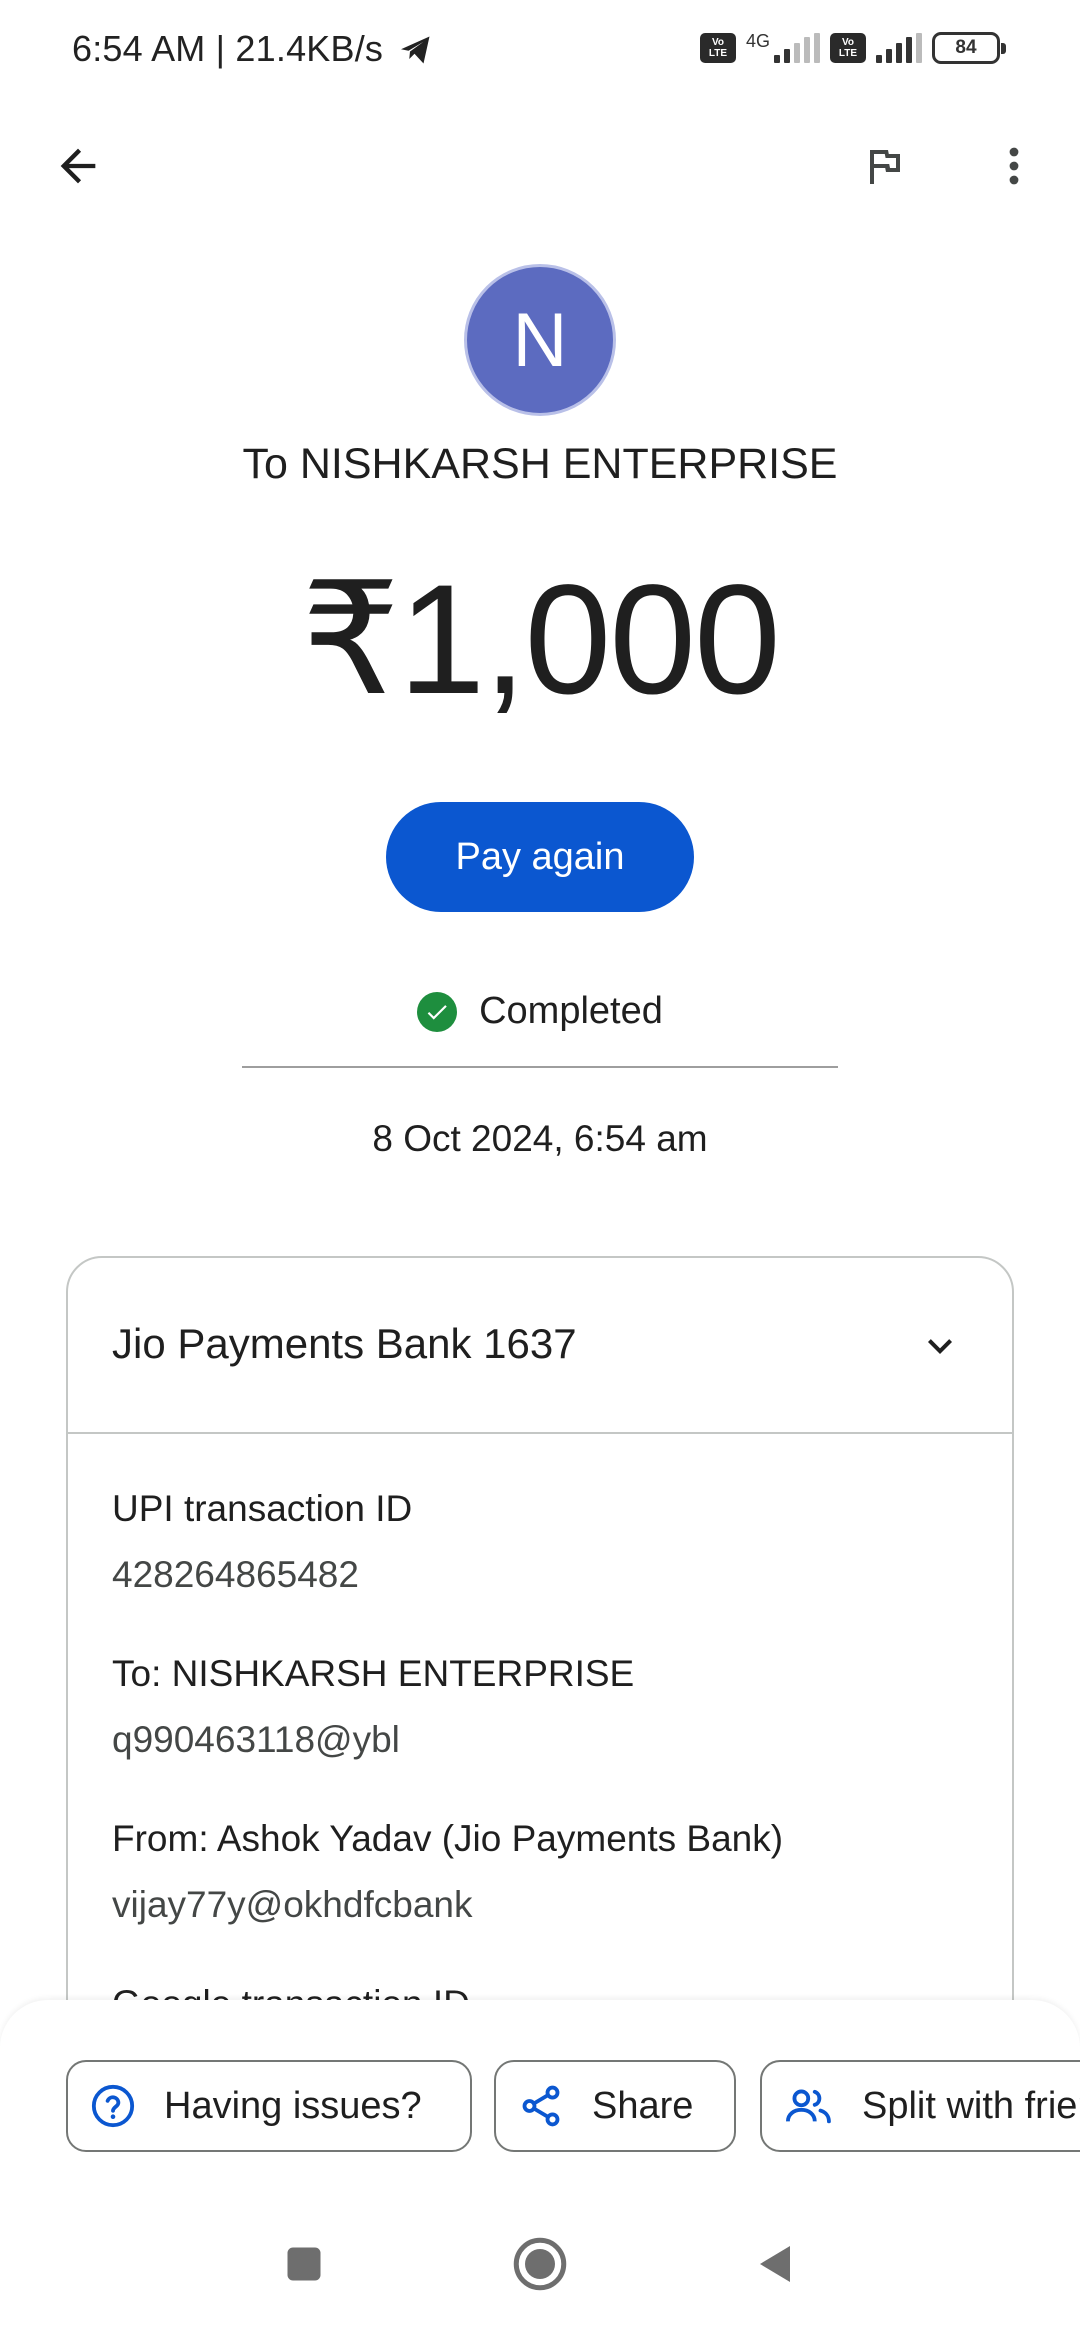 This screenshot has height=2340, width=1080. Describe the element at coordinates (540, 1067) in the screenshot. I see `divider` at that location.